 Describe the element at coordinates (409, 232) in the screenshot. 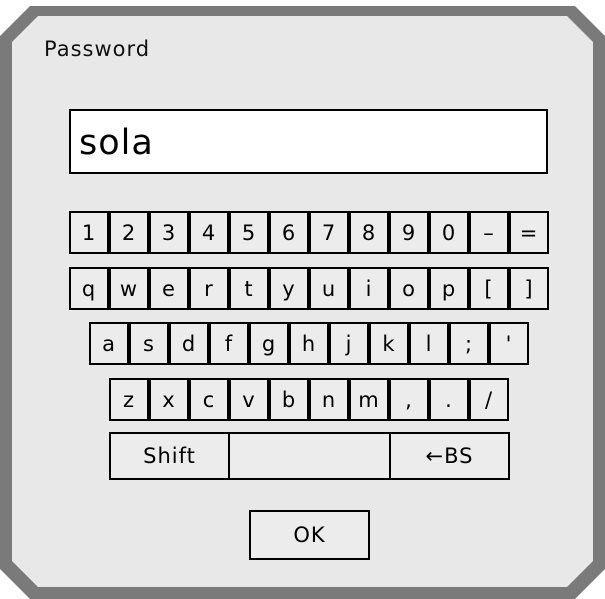

I see `key-9: 9` at that location.